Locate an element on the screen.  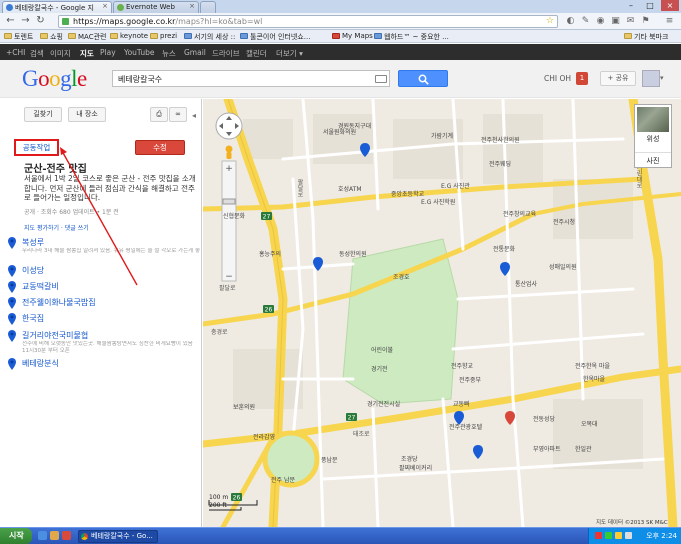
map-label: 조경당 is located at coordinates (409, 458).